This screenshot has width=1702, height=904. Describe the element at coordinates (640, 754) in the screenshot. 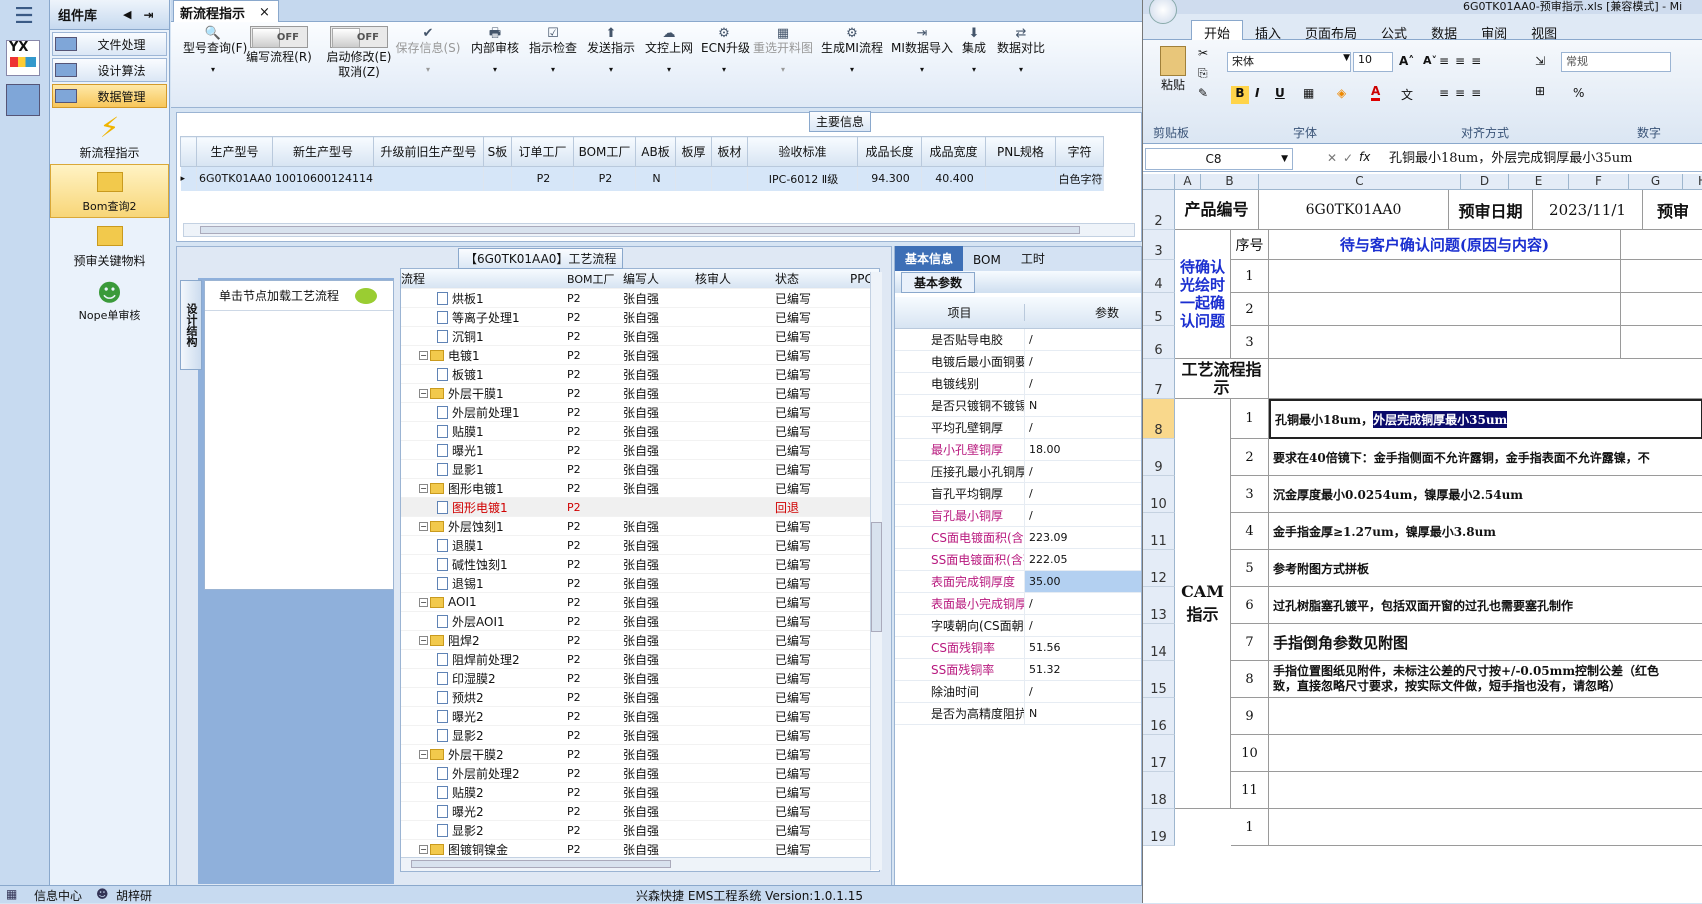

I see `tree-row: − 外层干膜2 P2 张自强 已编写` at that location.